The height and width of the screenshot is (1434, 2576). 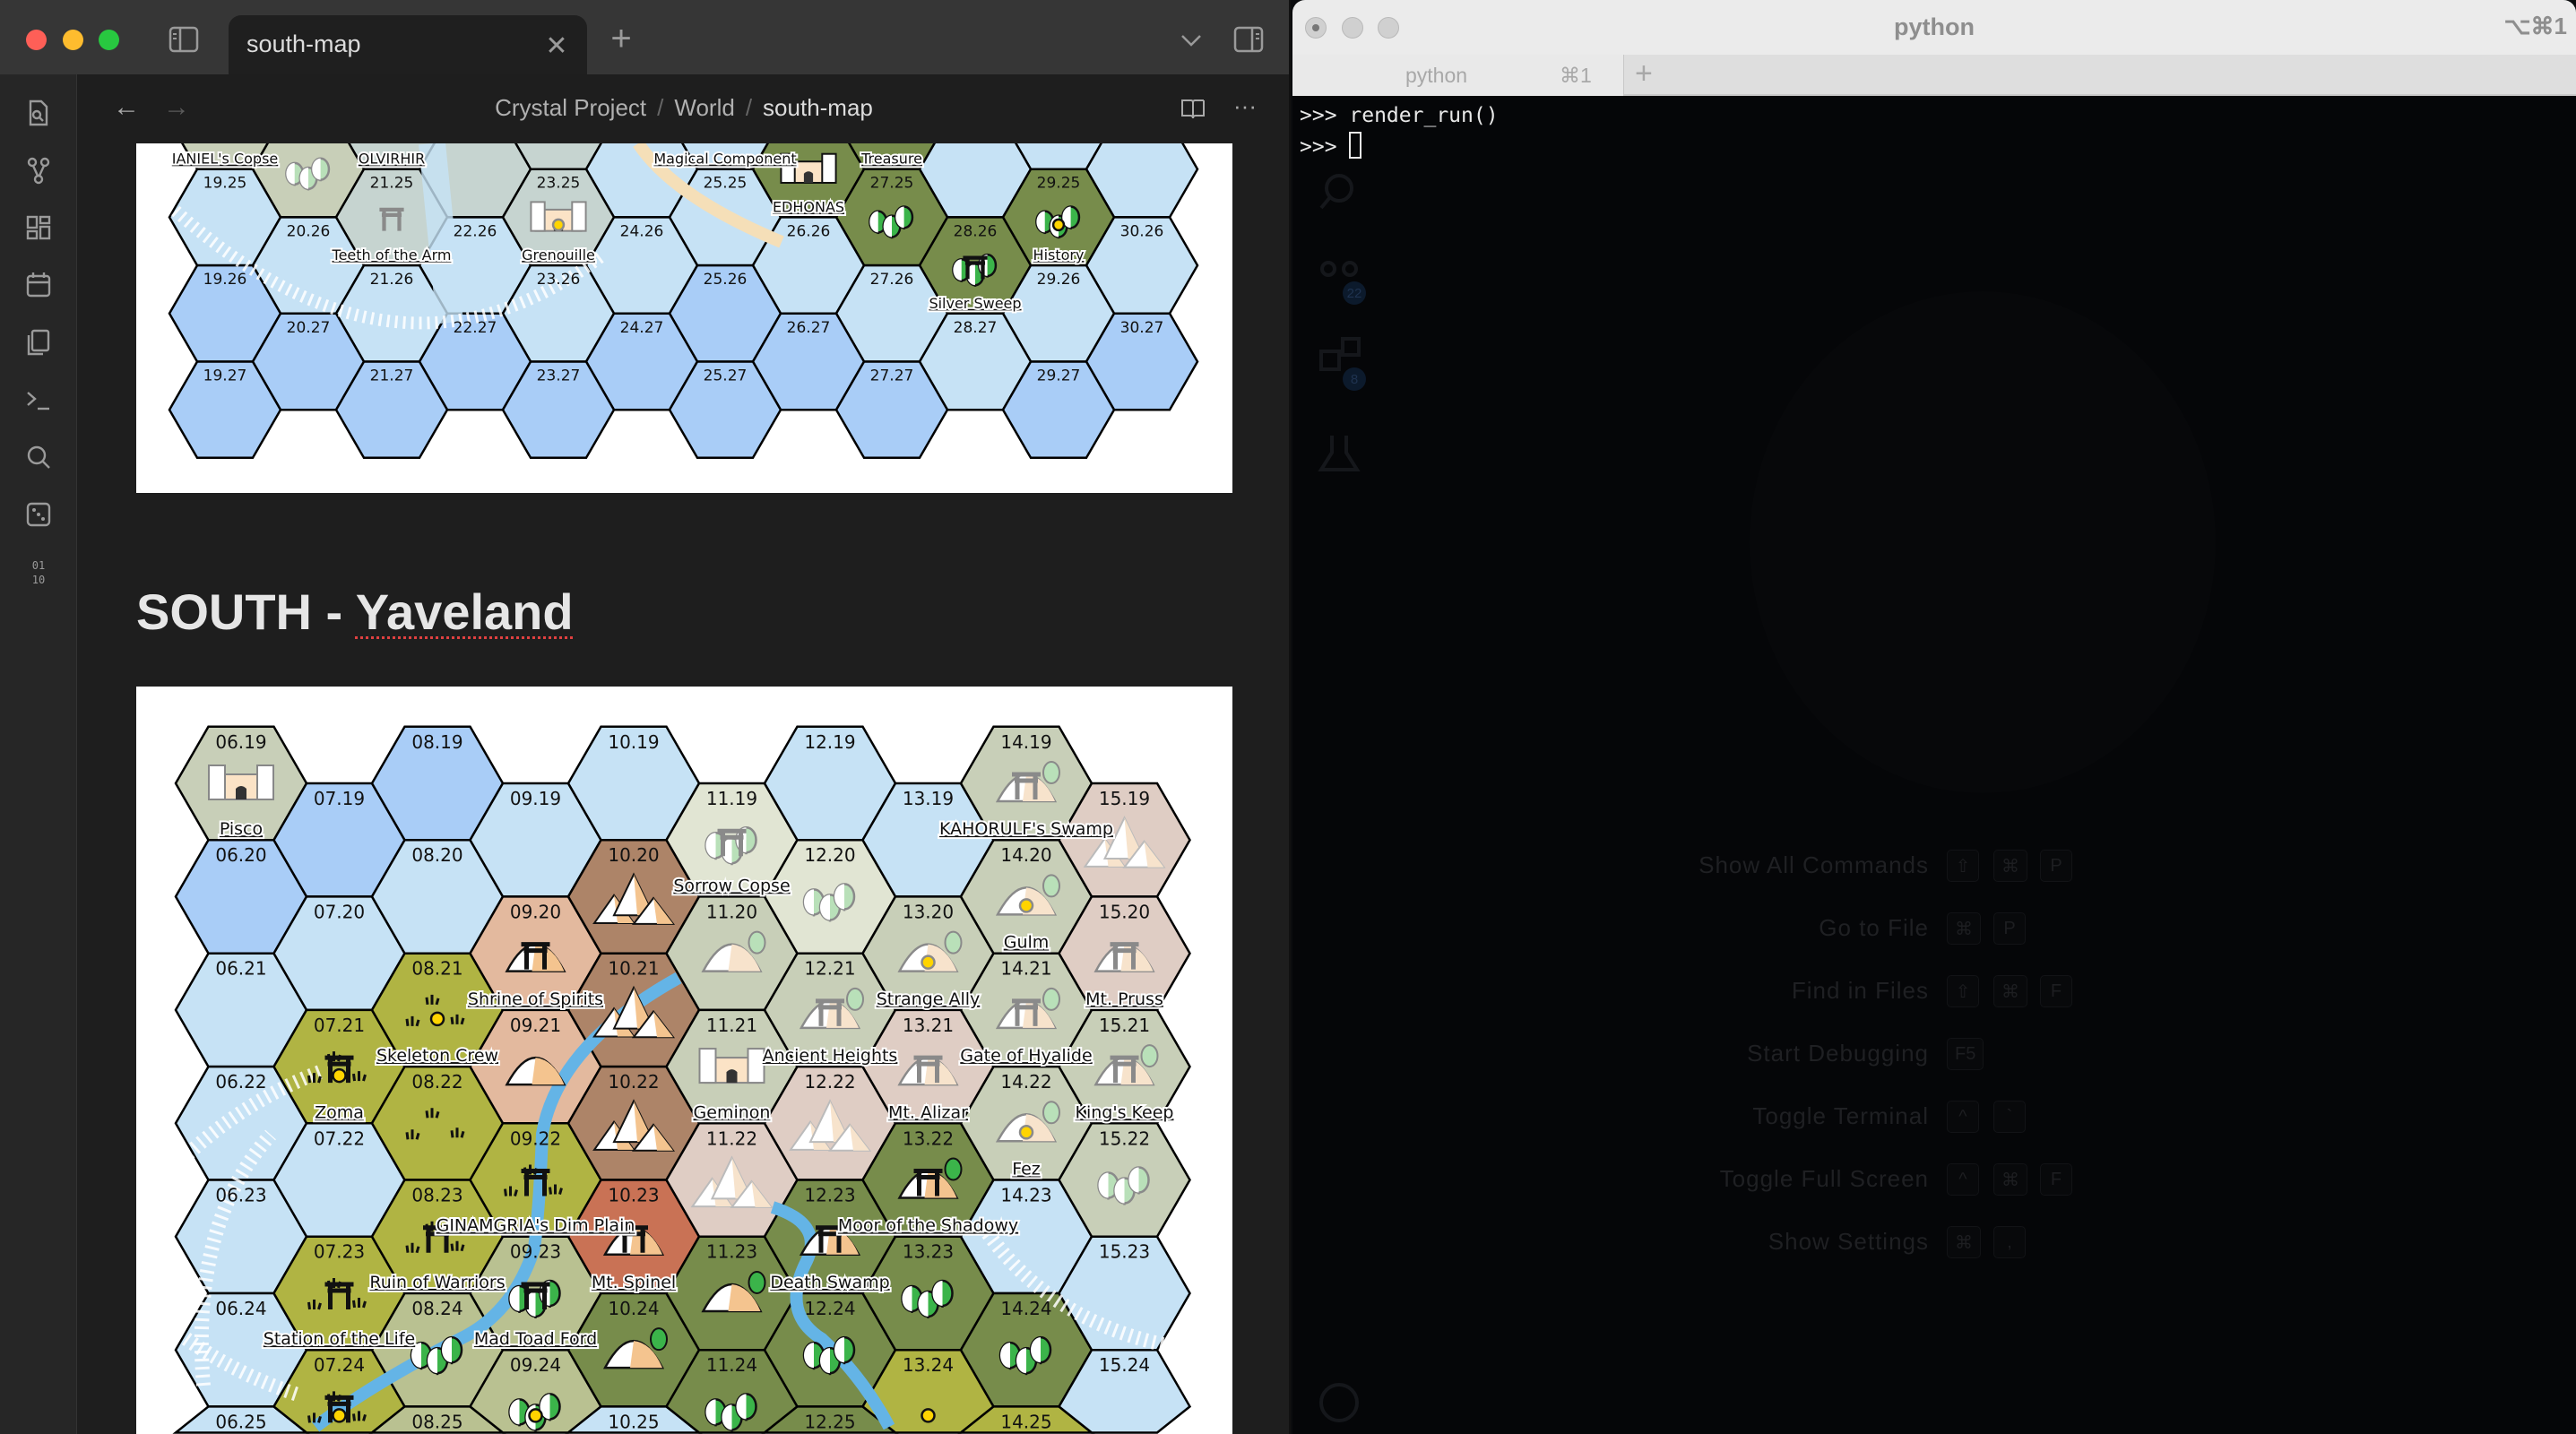 What do you see at coordinates (309, 328) in the screenshot?
I see `hex-id-label: 20.27` at bounding box center [309, 328].